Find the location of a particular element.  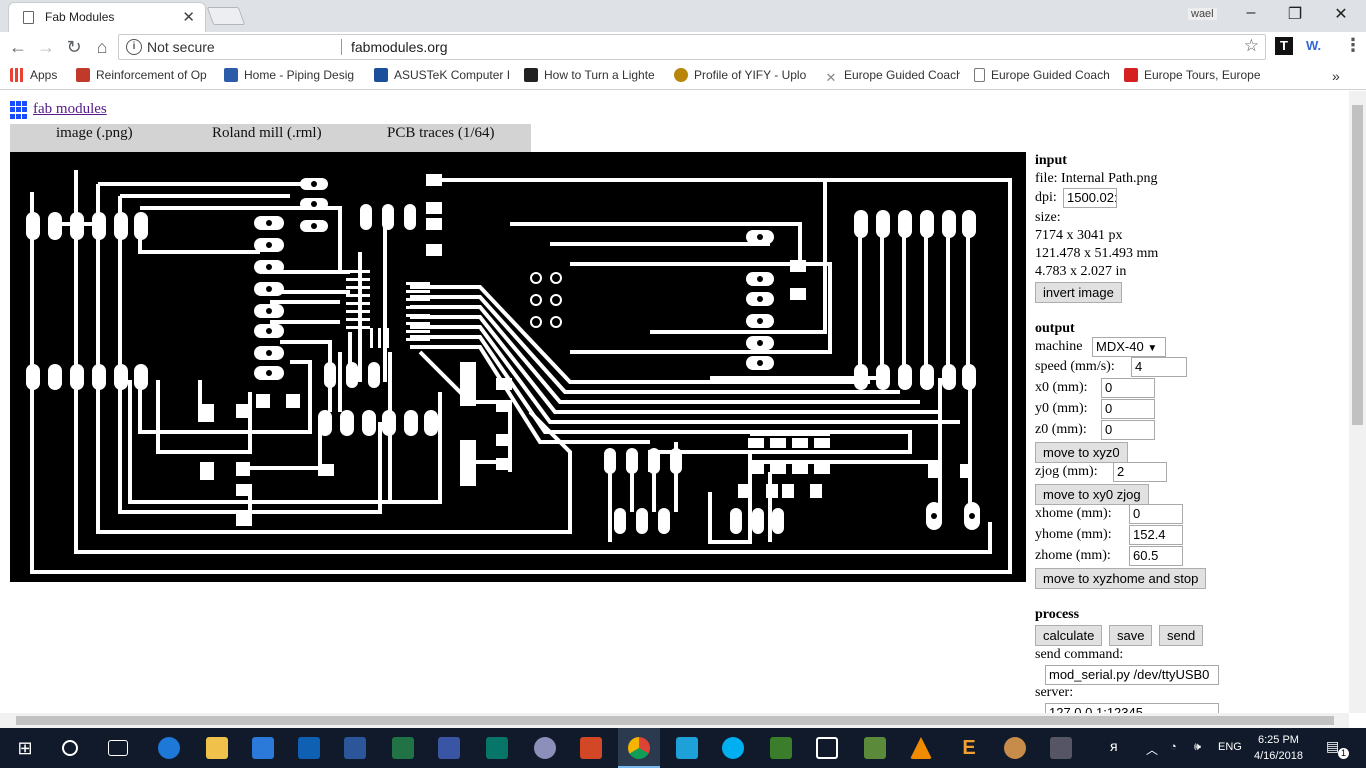

back-icon: ← is located at coordinates (18, 47).